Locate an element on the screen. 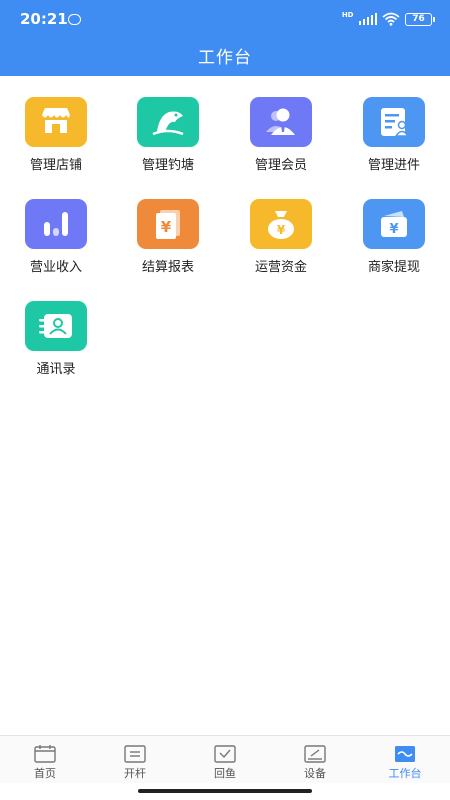  application-form-icon is located at coordinates (394, 122).